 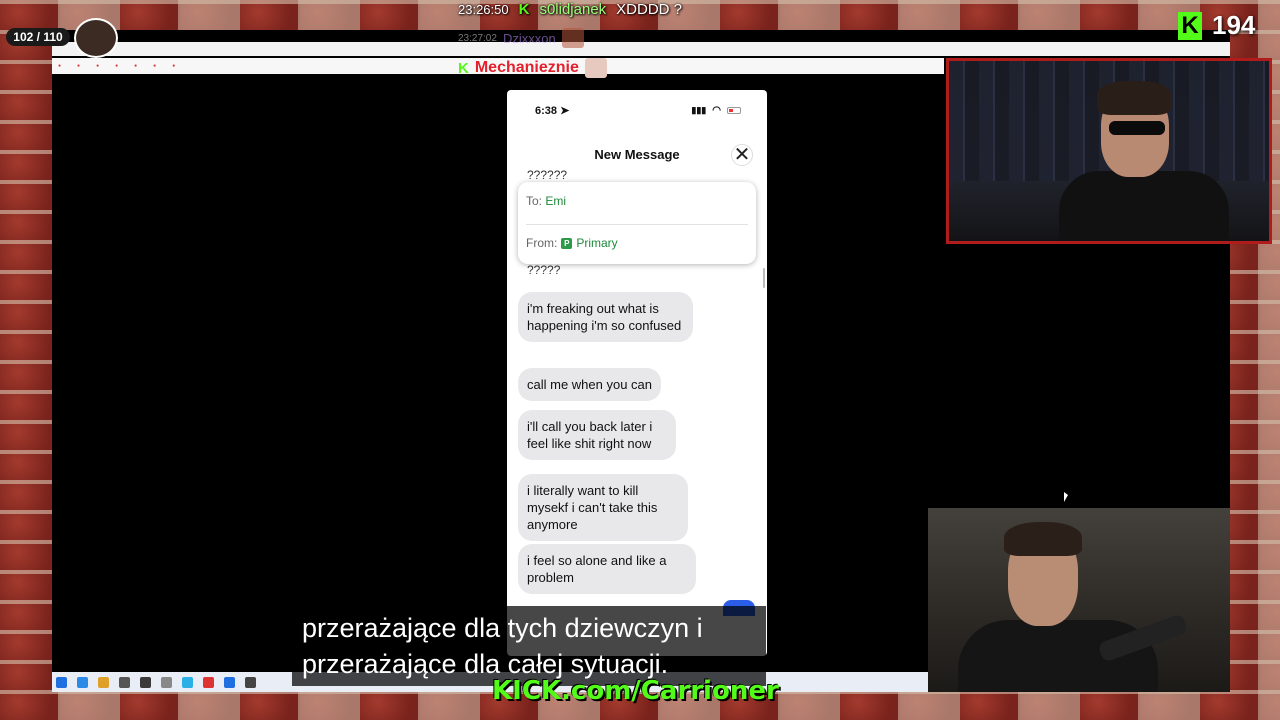 I want to click on line-badge-icon: P, so click(x=567, y=243).